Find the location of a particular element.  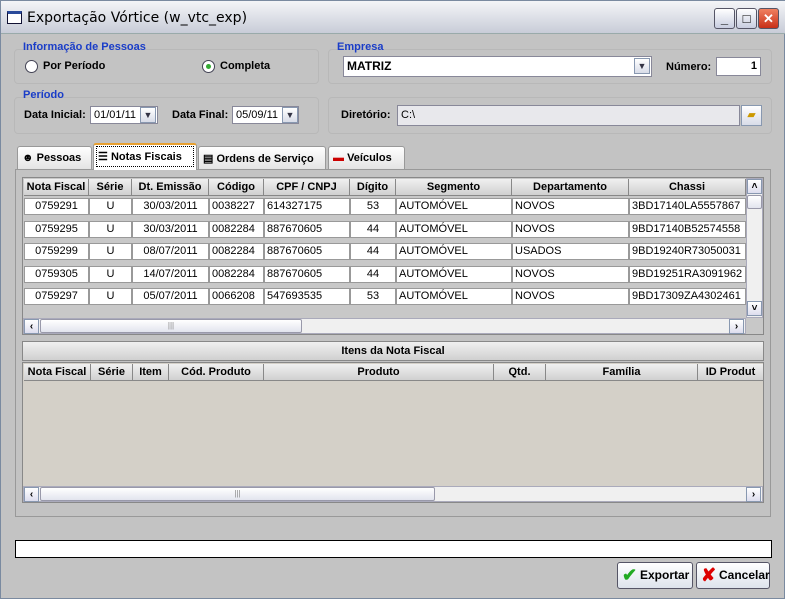

table-cell: 0759295 is located at coordinates (56, 229).